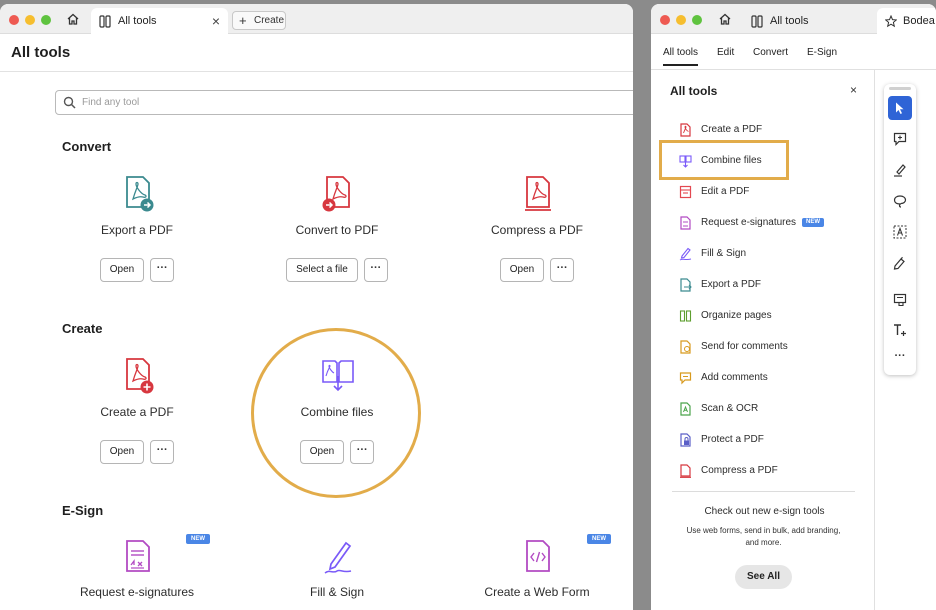  I want to click on lasso-icon, so click(900, 201).